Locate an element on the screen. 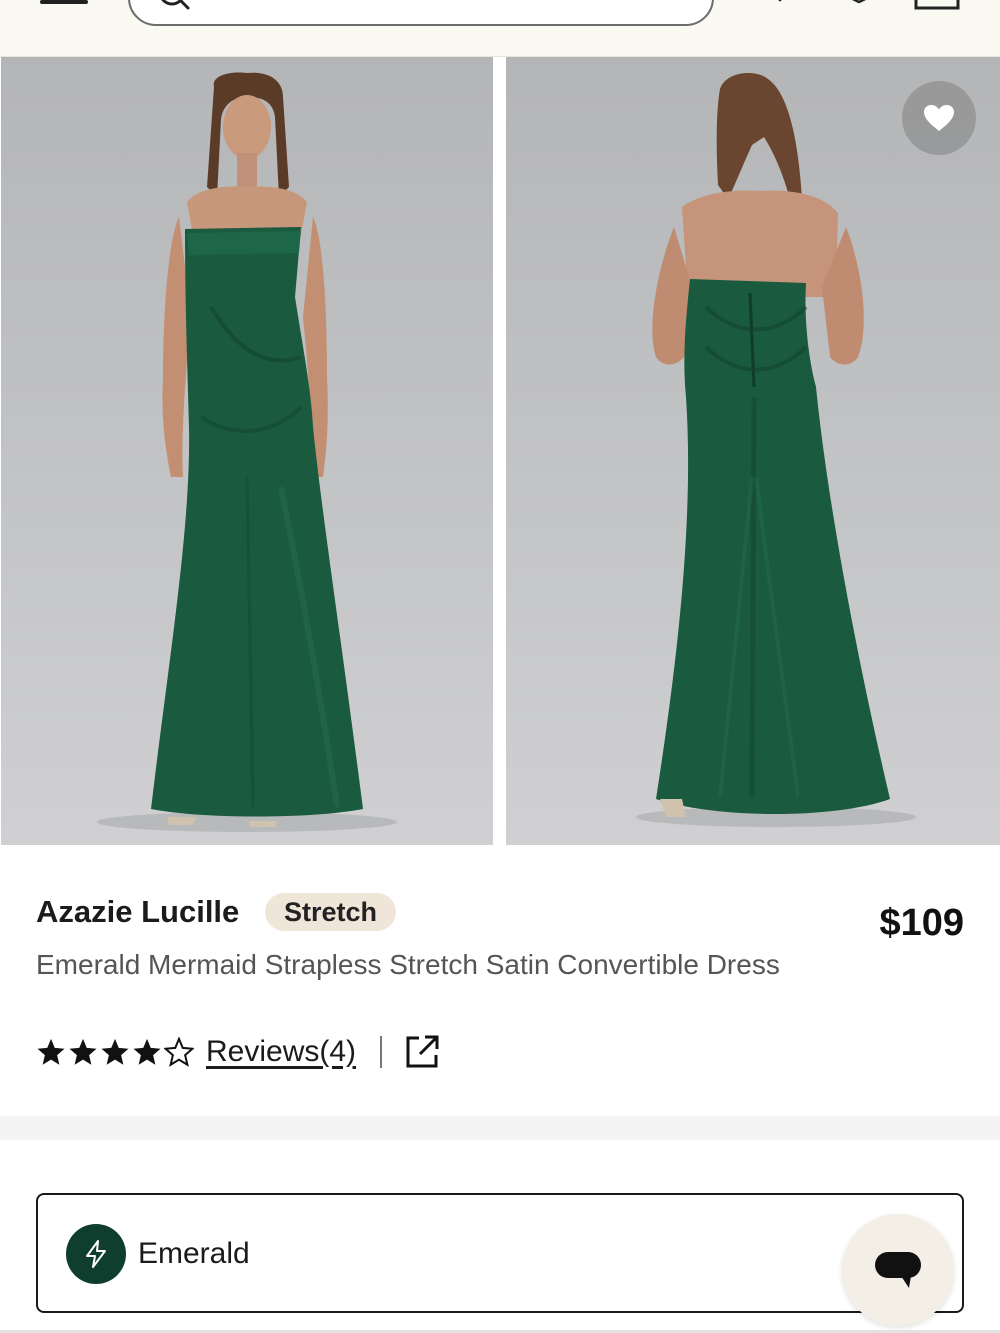 The width and height of the screenshot is (1000, 1333). product-price: $109 is located at coordinates (921, 923).